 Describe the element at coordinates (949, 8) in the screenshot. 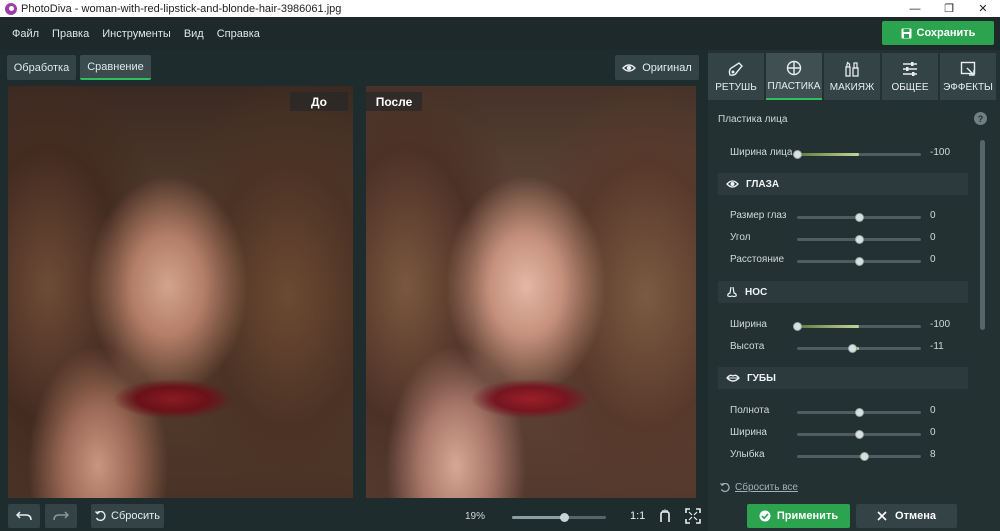

I see `restore-button: ❐` at that location.